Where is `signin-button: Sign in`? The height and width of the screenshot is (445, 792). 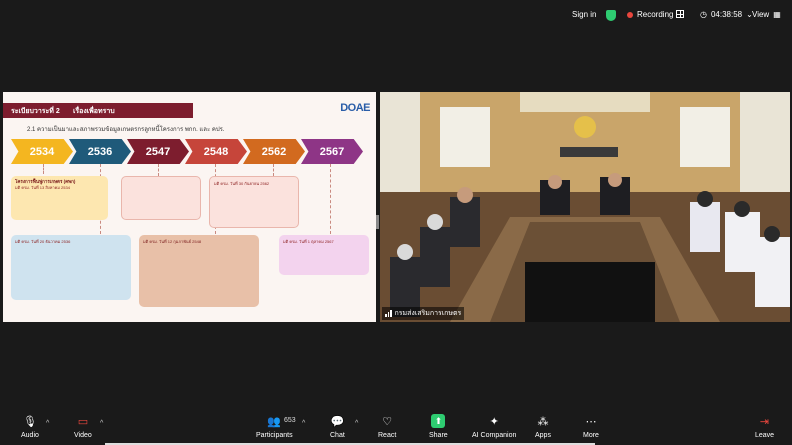 signin-button: Sign in is located at coordinates (584, 14).